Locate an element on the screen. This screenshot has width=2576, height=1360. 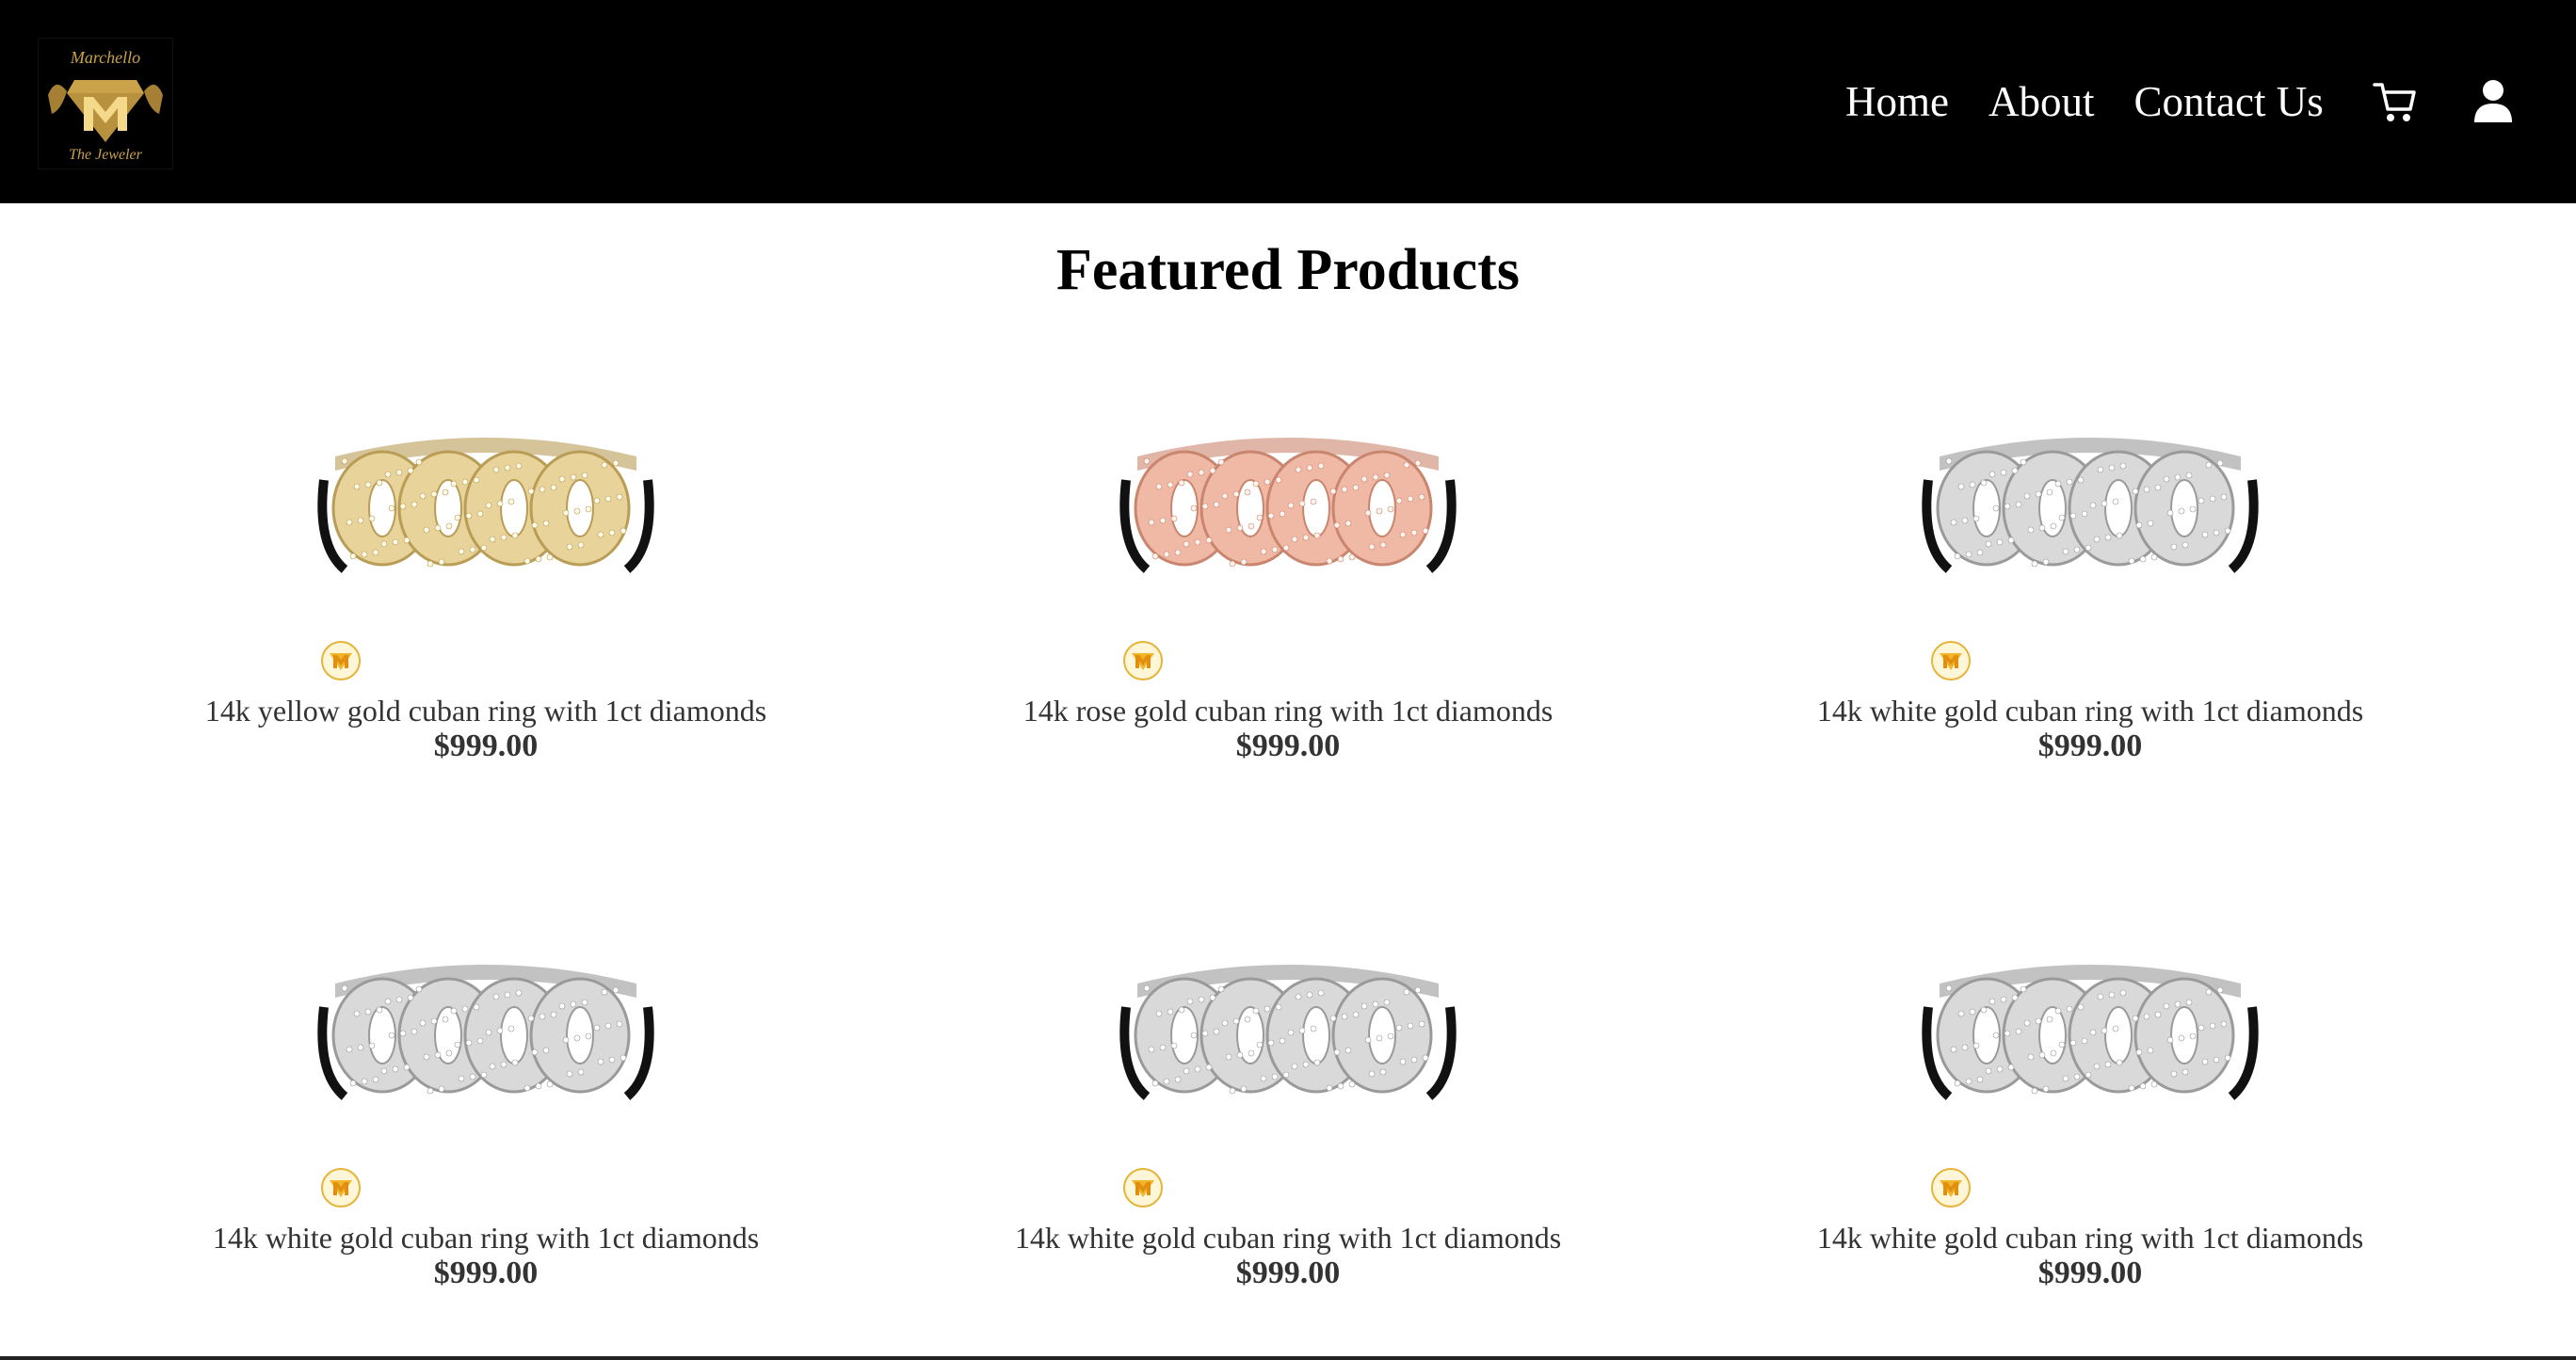
nav-home: Home is located at coordinates (1897, 101).